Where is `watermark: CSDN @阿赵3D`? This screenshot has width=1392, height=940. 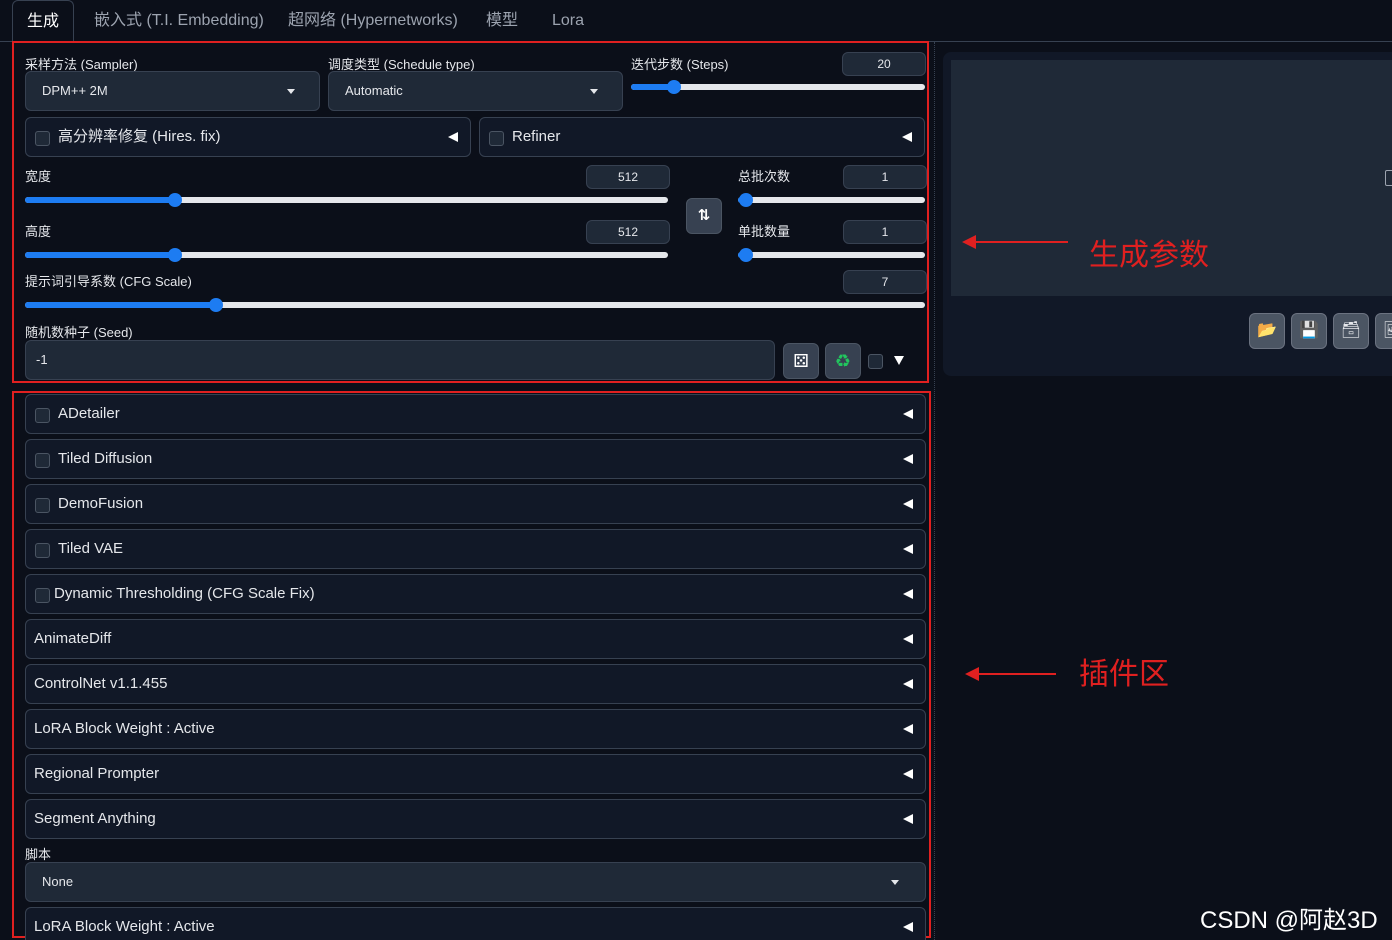 watermark: CSDN @阿赵3D is located at coordinates (1289, 920).